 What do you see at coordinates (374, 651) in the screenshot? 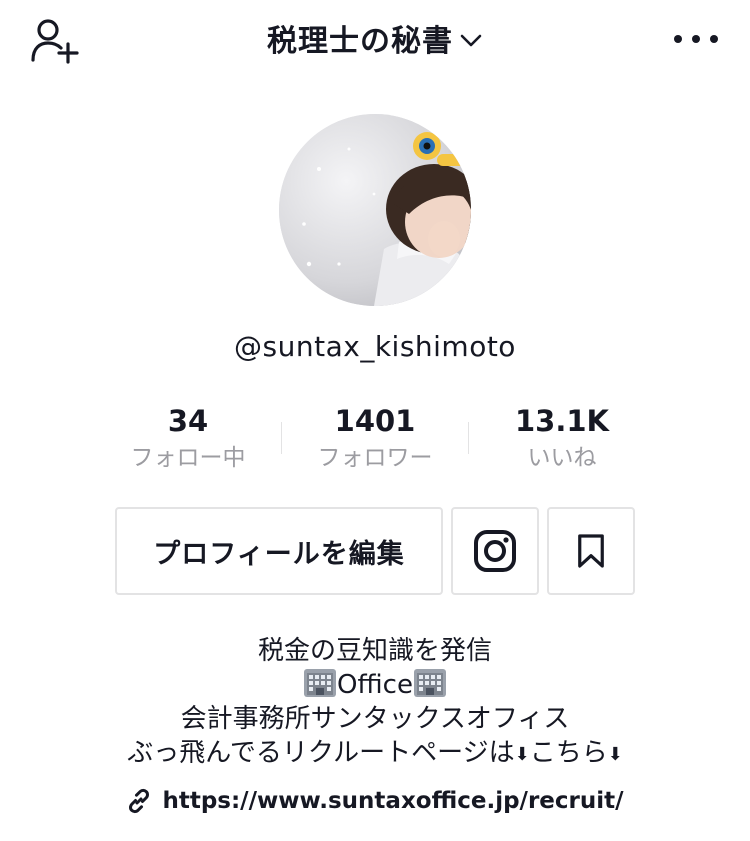
I see `bio-line: 税金の豆知識を発信` at bounding box center [374, 651].